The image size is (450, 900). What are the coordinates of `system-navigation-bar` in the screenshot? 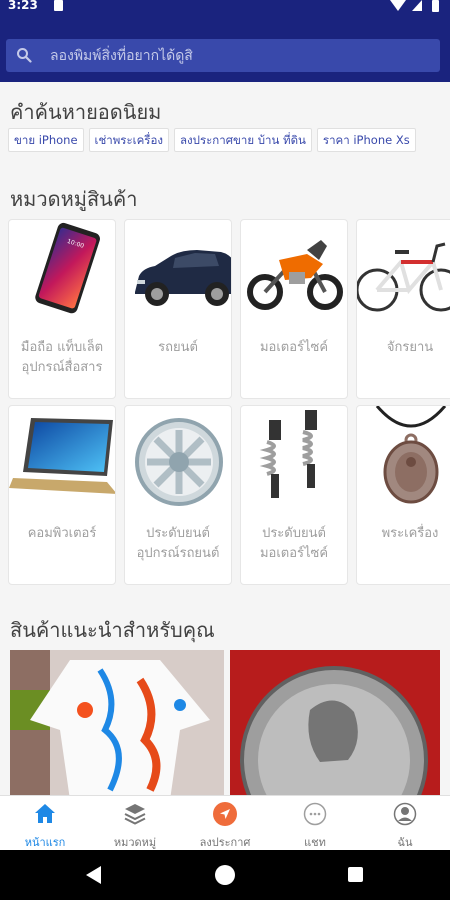 It's located at (225, 875).